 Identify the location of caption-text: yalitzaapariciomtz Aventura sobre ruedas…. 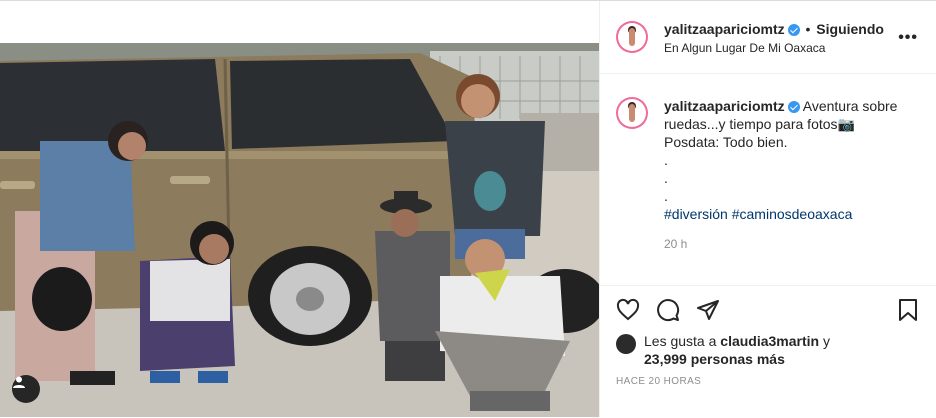
(790, 160).